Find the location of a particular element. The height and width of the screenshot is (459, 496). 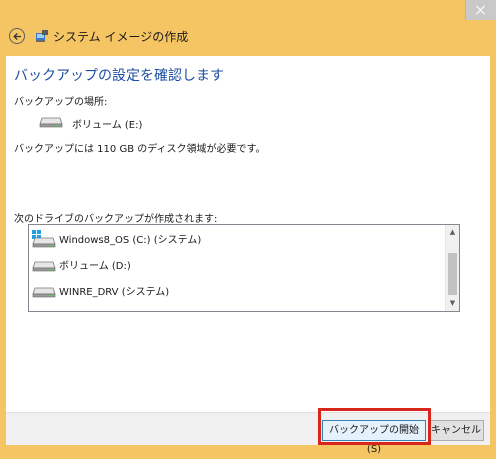

close-button is located at coordinates (480, 10).